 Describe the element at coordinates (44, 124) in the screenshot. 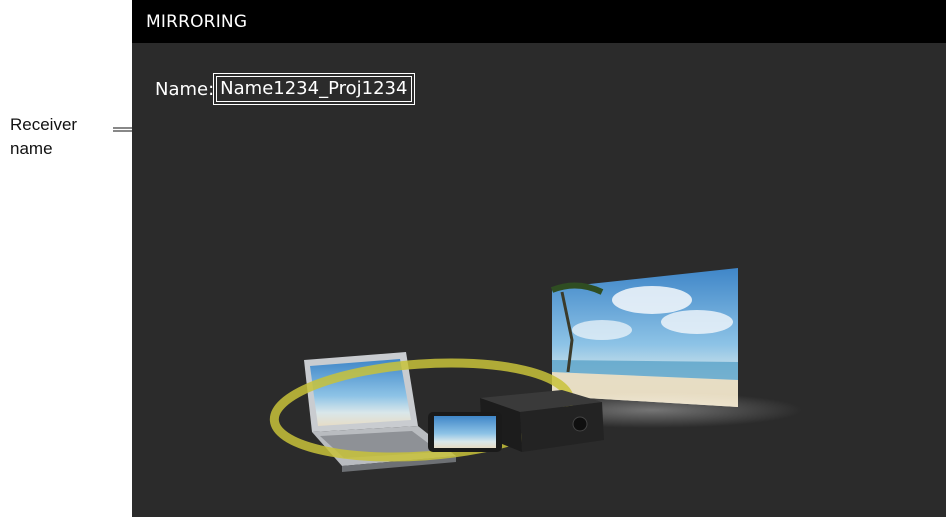

I see `callout-line1: Receiver` at that location.